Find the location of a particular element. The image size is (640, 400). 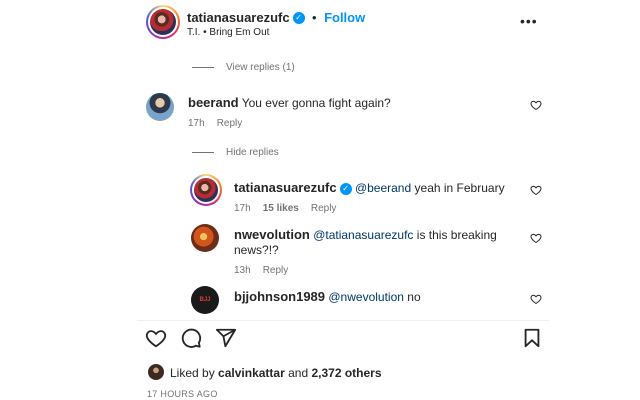

author-avatar is located at coordinates (163, 22).